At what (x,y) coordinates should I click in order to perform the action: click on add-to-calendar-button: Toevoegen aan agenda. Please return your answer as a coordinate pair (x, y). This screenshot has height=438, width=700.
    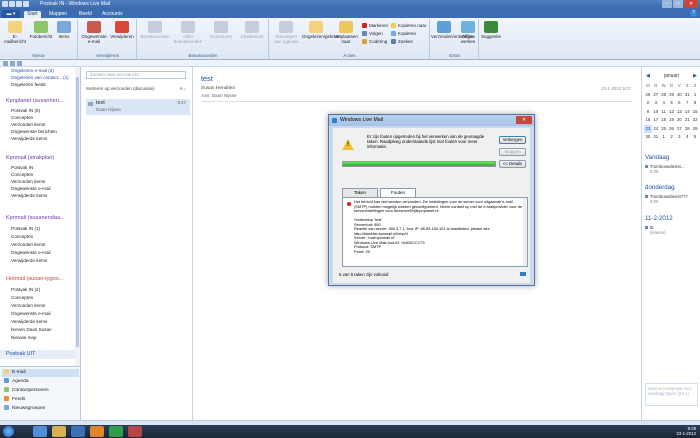
    Looking at the image, I should click on (286, 35).